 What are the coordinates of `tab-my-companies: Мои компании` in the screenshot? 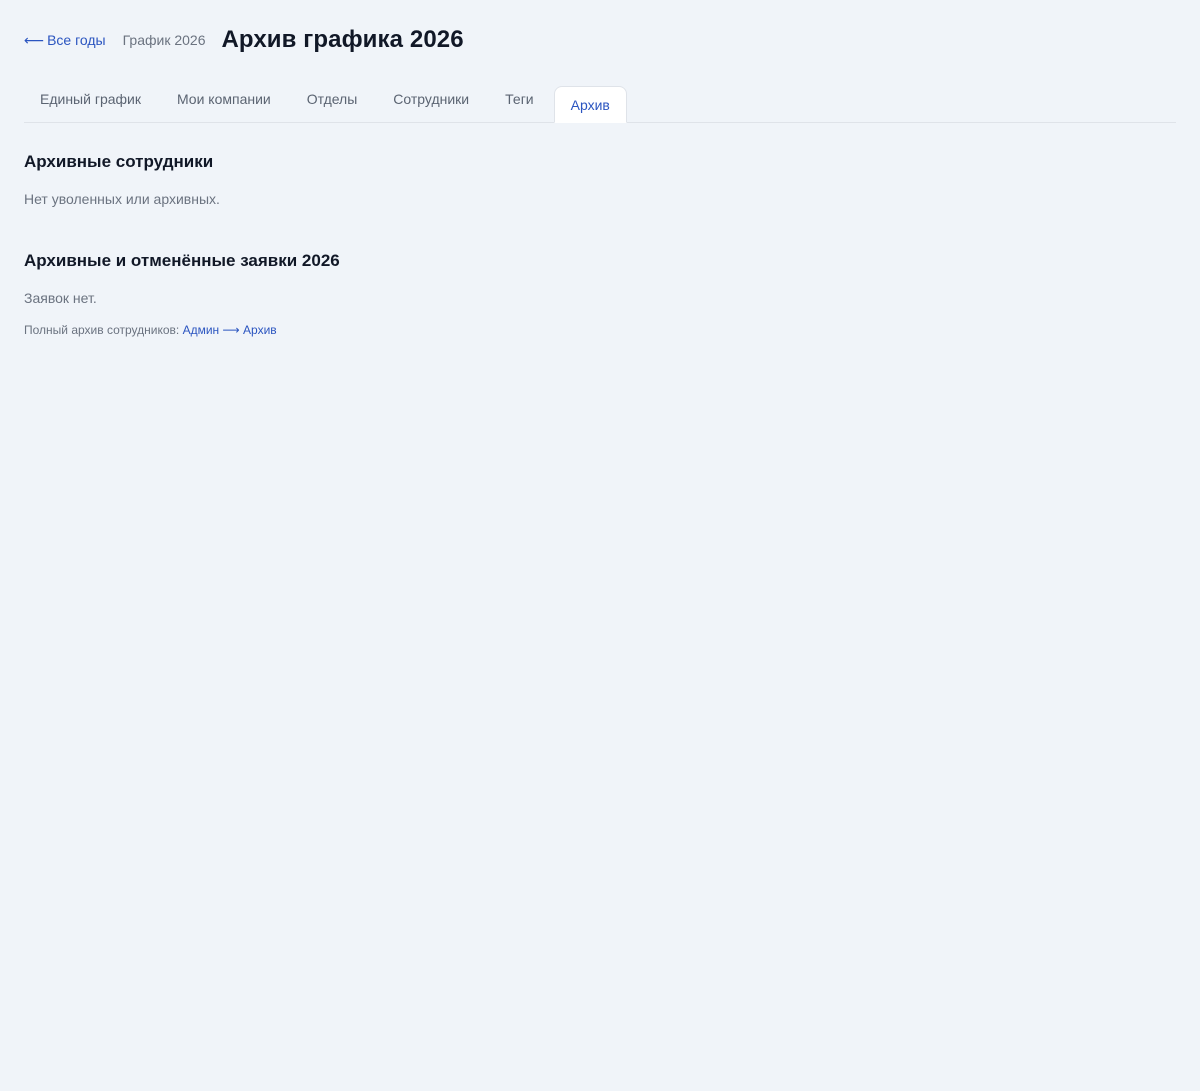 It's located at (224, 99).